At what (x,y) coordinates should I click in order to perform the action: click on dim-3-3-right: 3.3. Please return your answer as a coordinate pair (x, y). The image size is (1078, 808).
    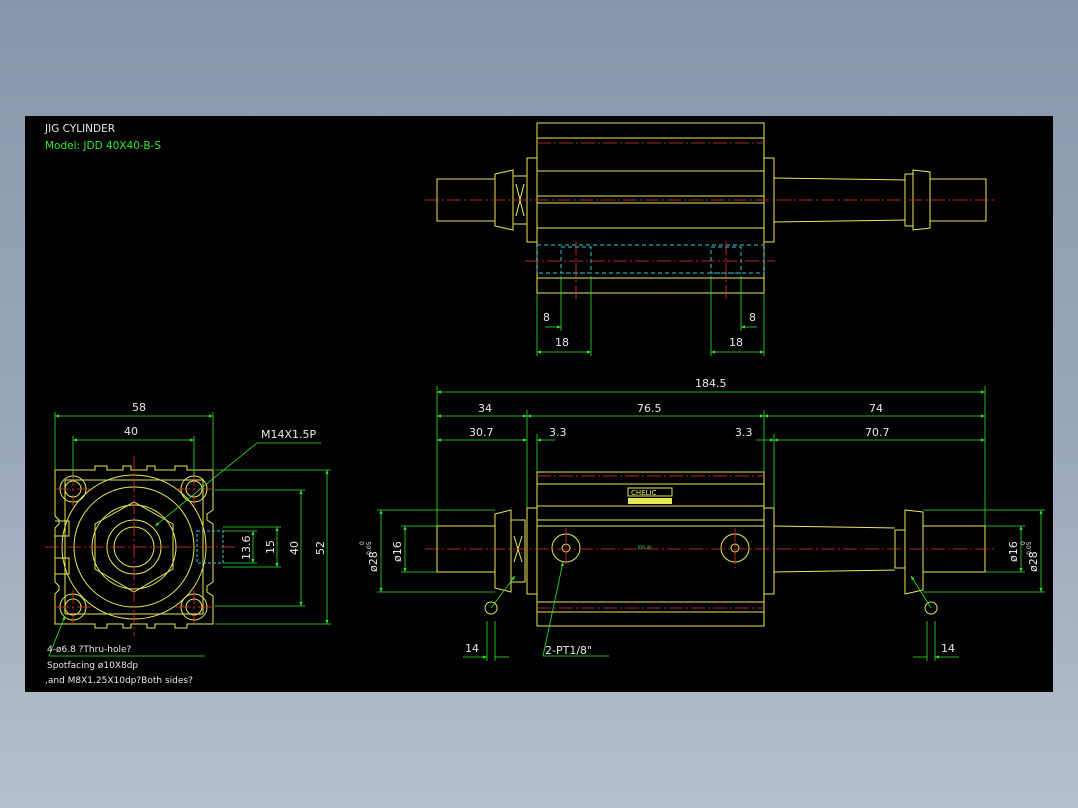
    Looking at the image, I should click on (744, 432).